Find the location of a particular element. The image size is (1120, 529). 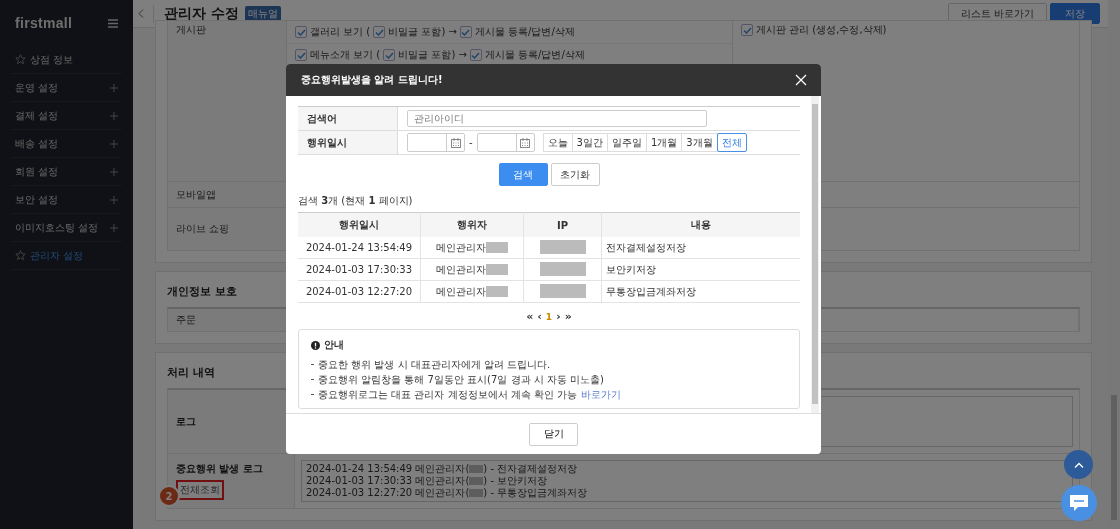

close-button: 닫기 is located at coordinates (553, 434).